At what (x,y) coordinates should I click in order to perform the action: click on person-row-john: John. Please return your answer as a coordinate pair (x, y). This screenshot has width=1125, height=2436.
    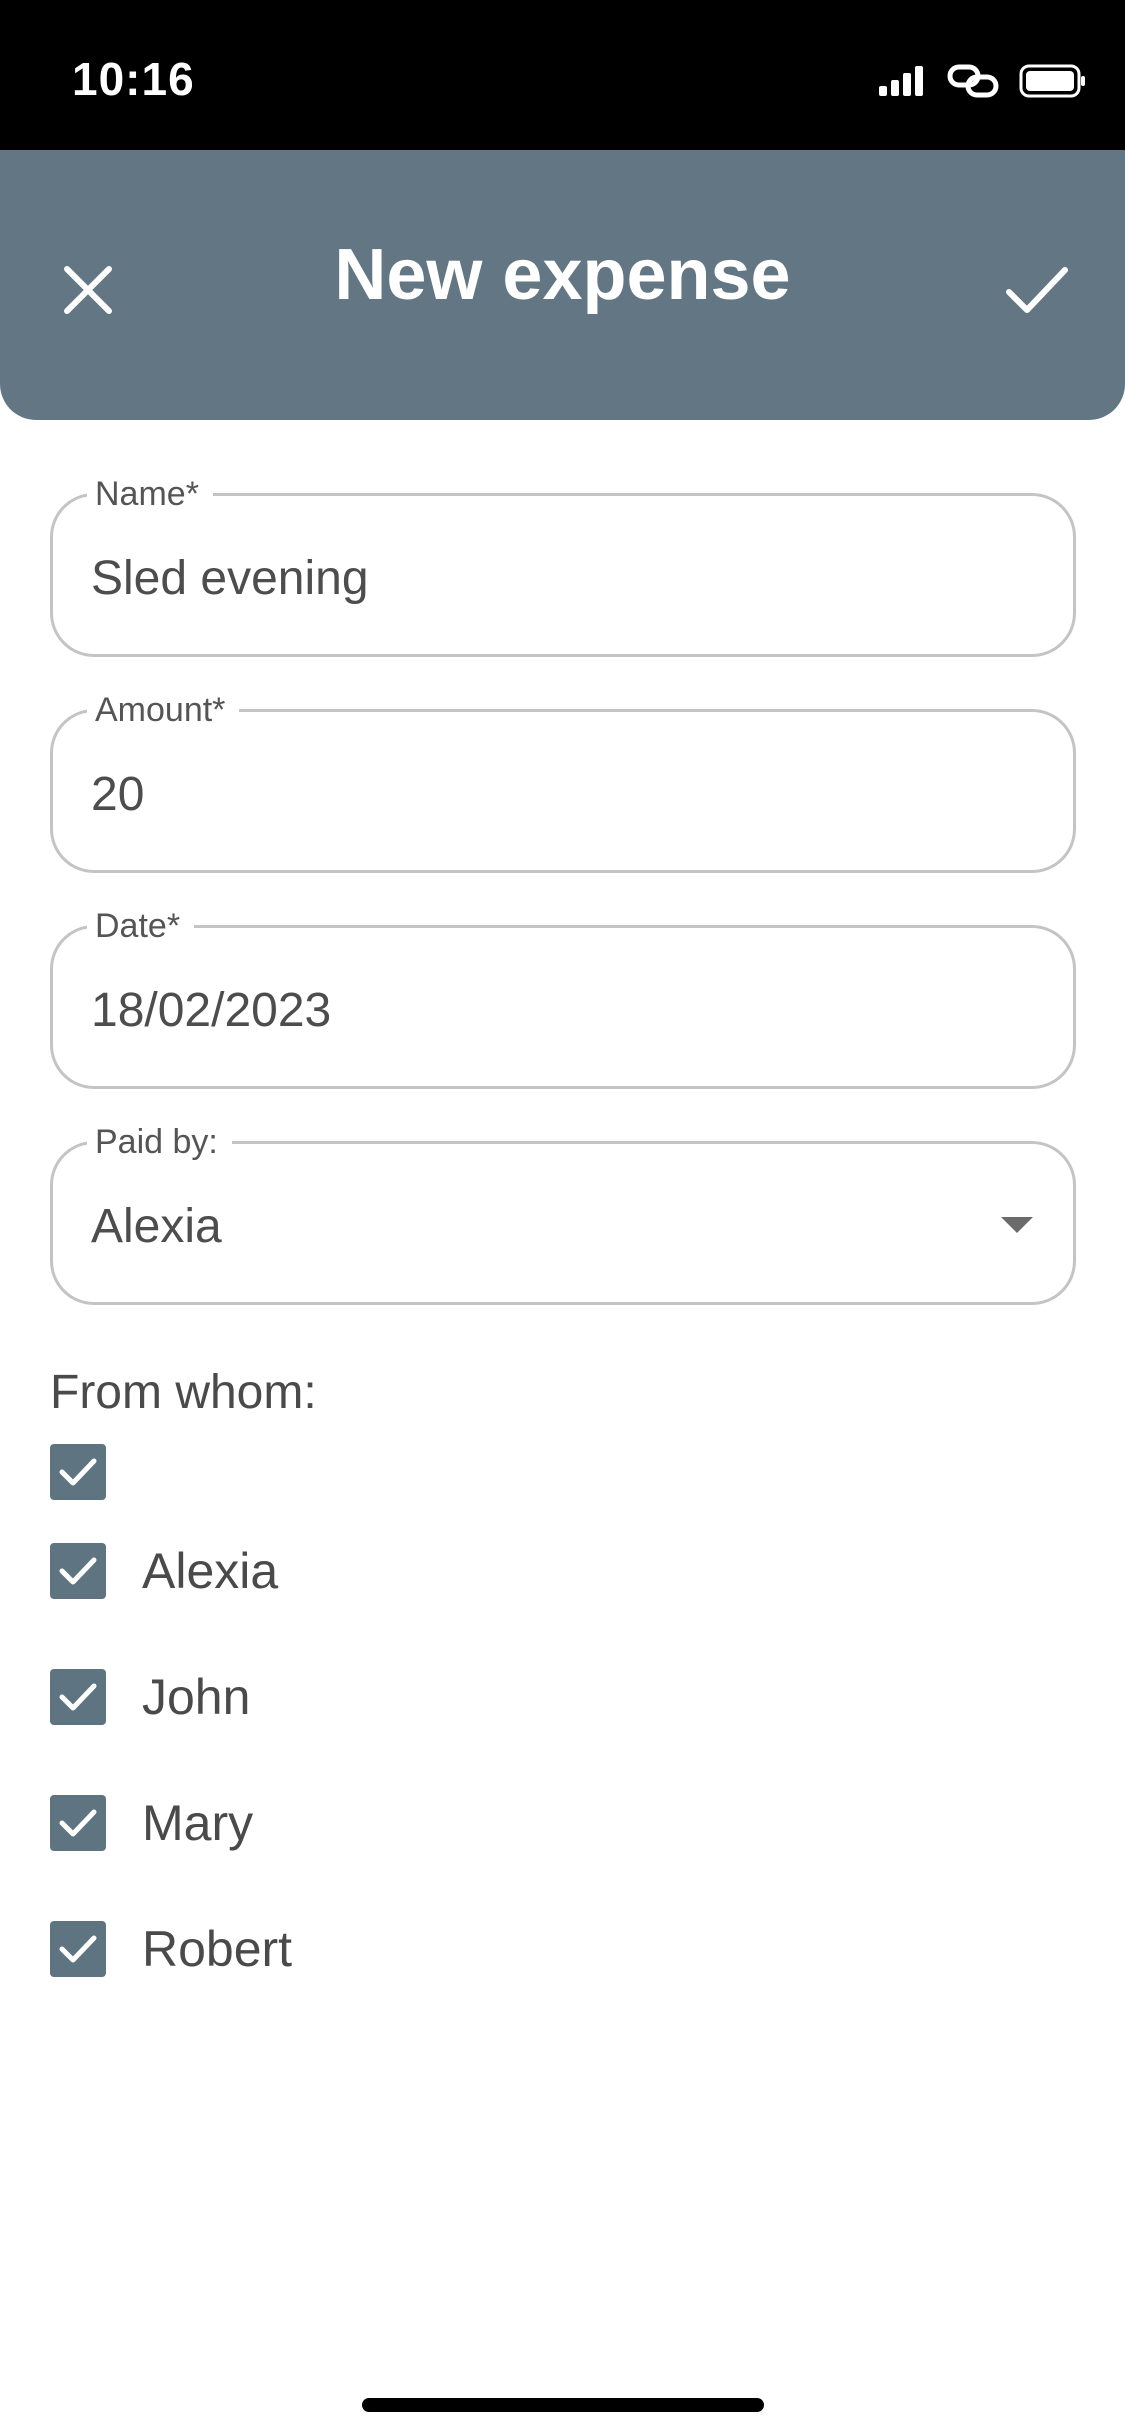
    Looking at the image, I should click on (150, 1697).